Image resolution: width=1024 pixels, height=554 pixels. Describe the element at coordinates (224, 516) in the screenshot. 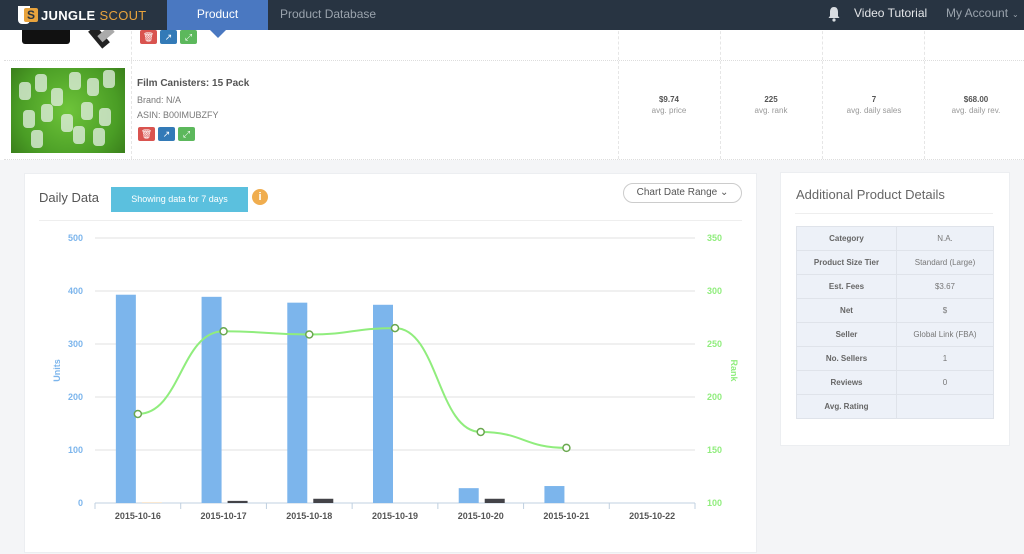

I see `x-tick-label: 2015-10-17` at that location.